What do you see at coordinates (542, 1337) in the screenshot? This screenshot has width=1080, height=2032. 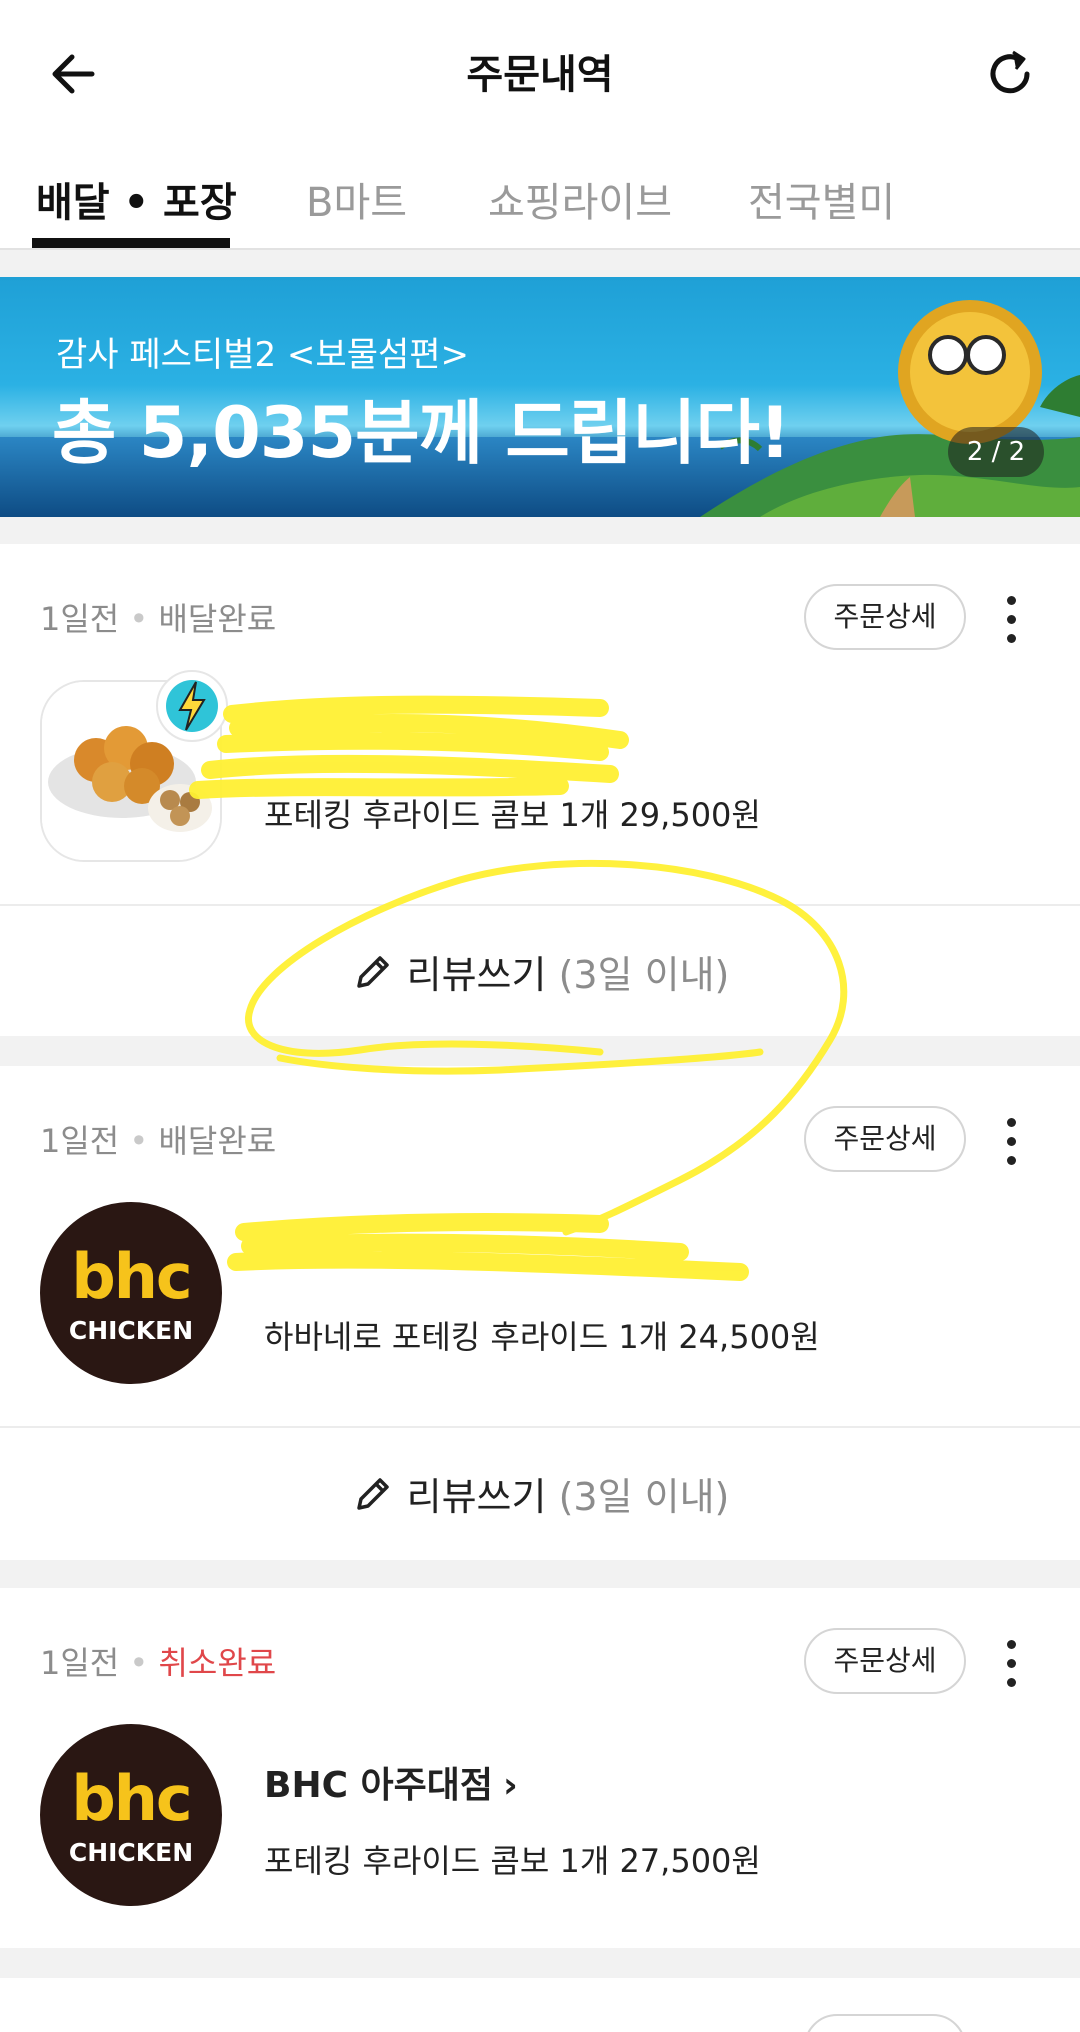 I see `order-item-summary: 하바네로 포테킹 후라이드 1개 24,500원` at bounding box center [542, 1337].